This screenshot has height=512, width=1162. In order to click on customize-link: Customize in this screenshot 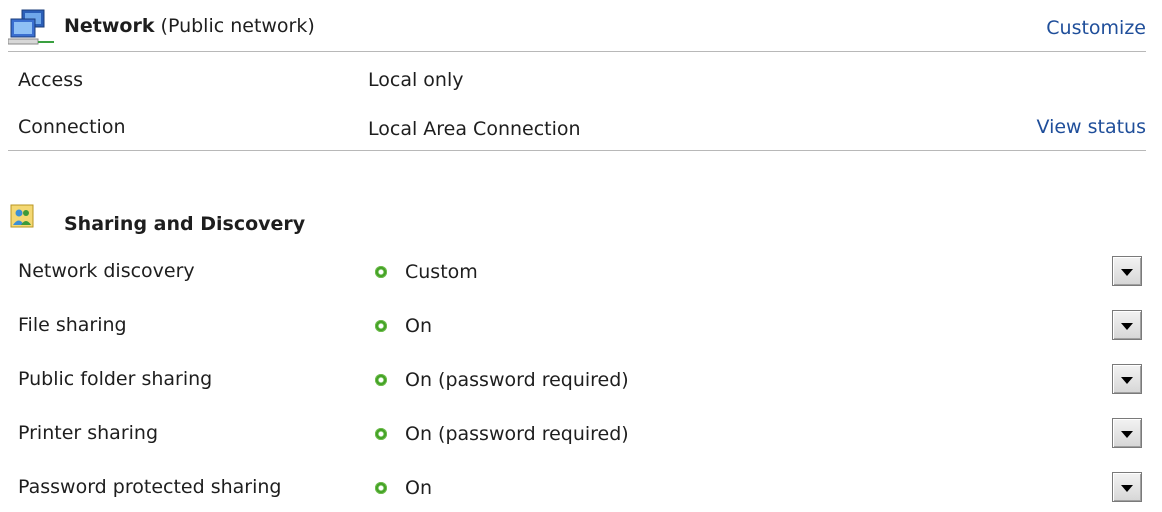, I will do `click(1096, 28)`.